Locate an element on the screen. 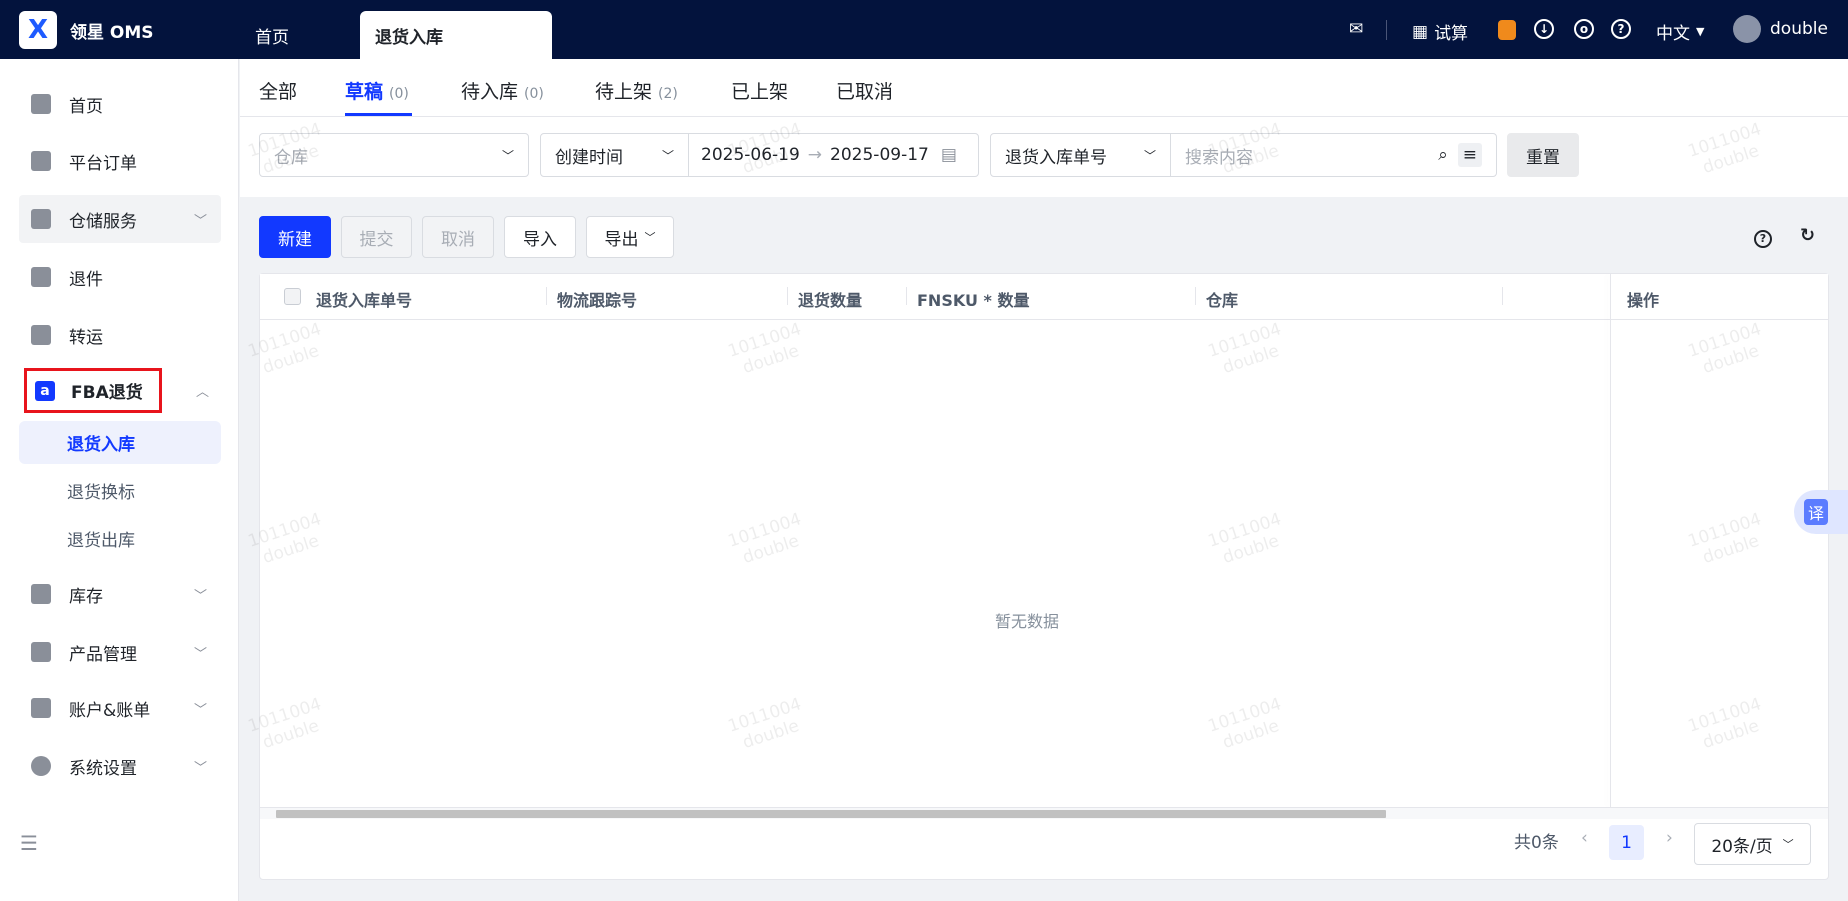  arrow-right-icon: → is located at coordinates (815, 155).